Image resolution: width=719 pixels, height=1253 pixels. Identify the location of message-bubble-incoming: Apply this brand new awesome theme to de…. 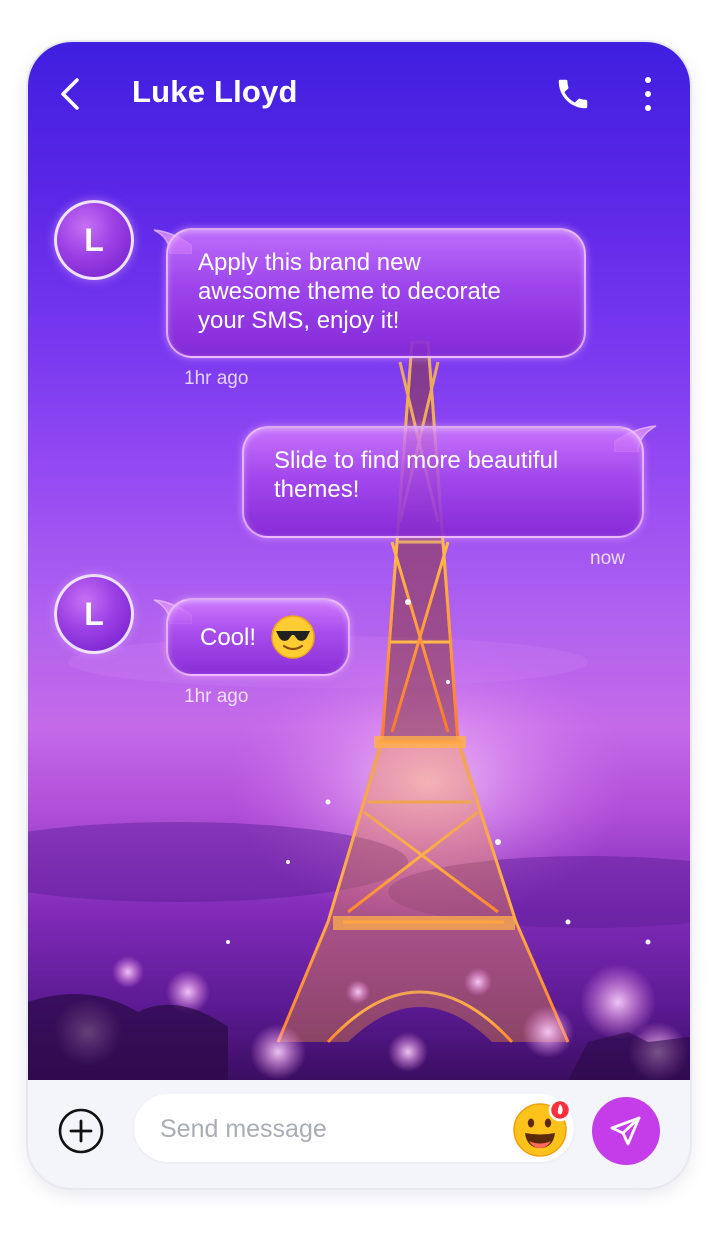
(376, 293).